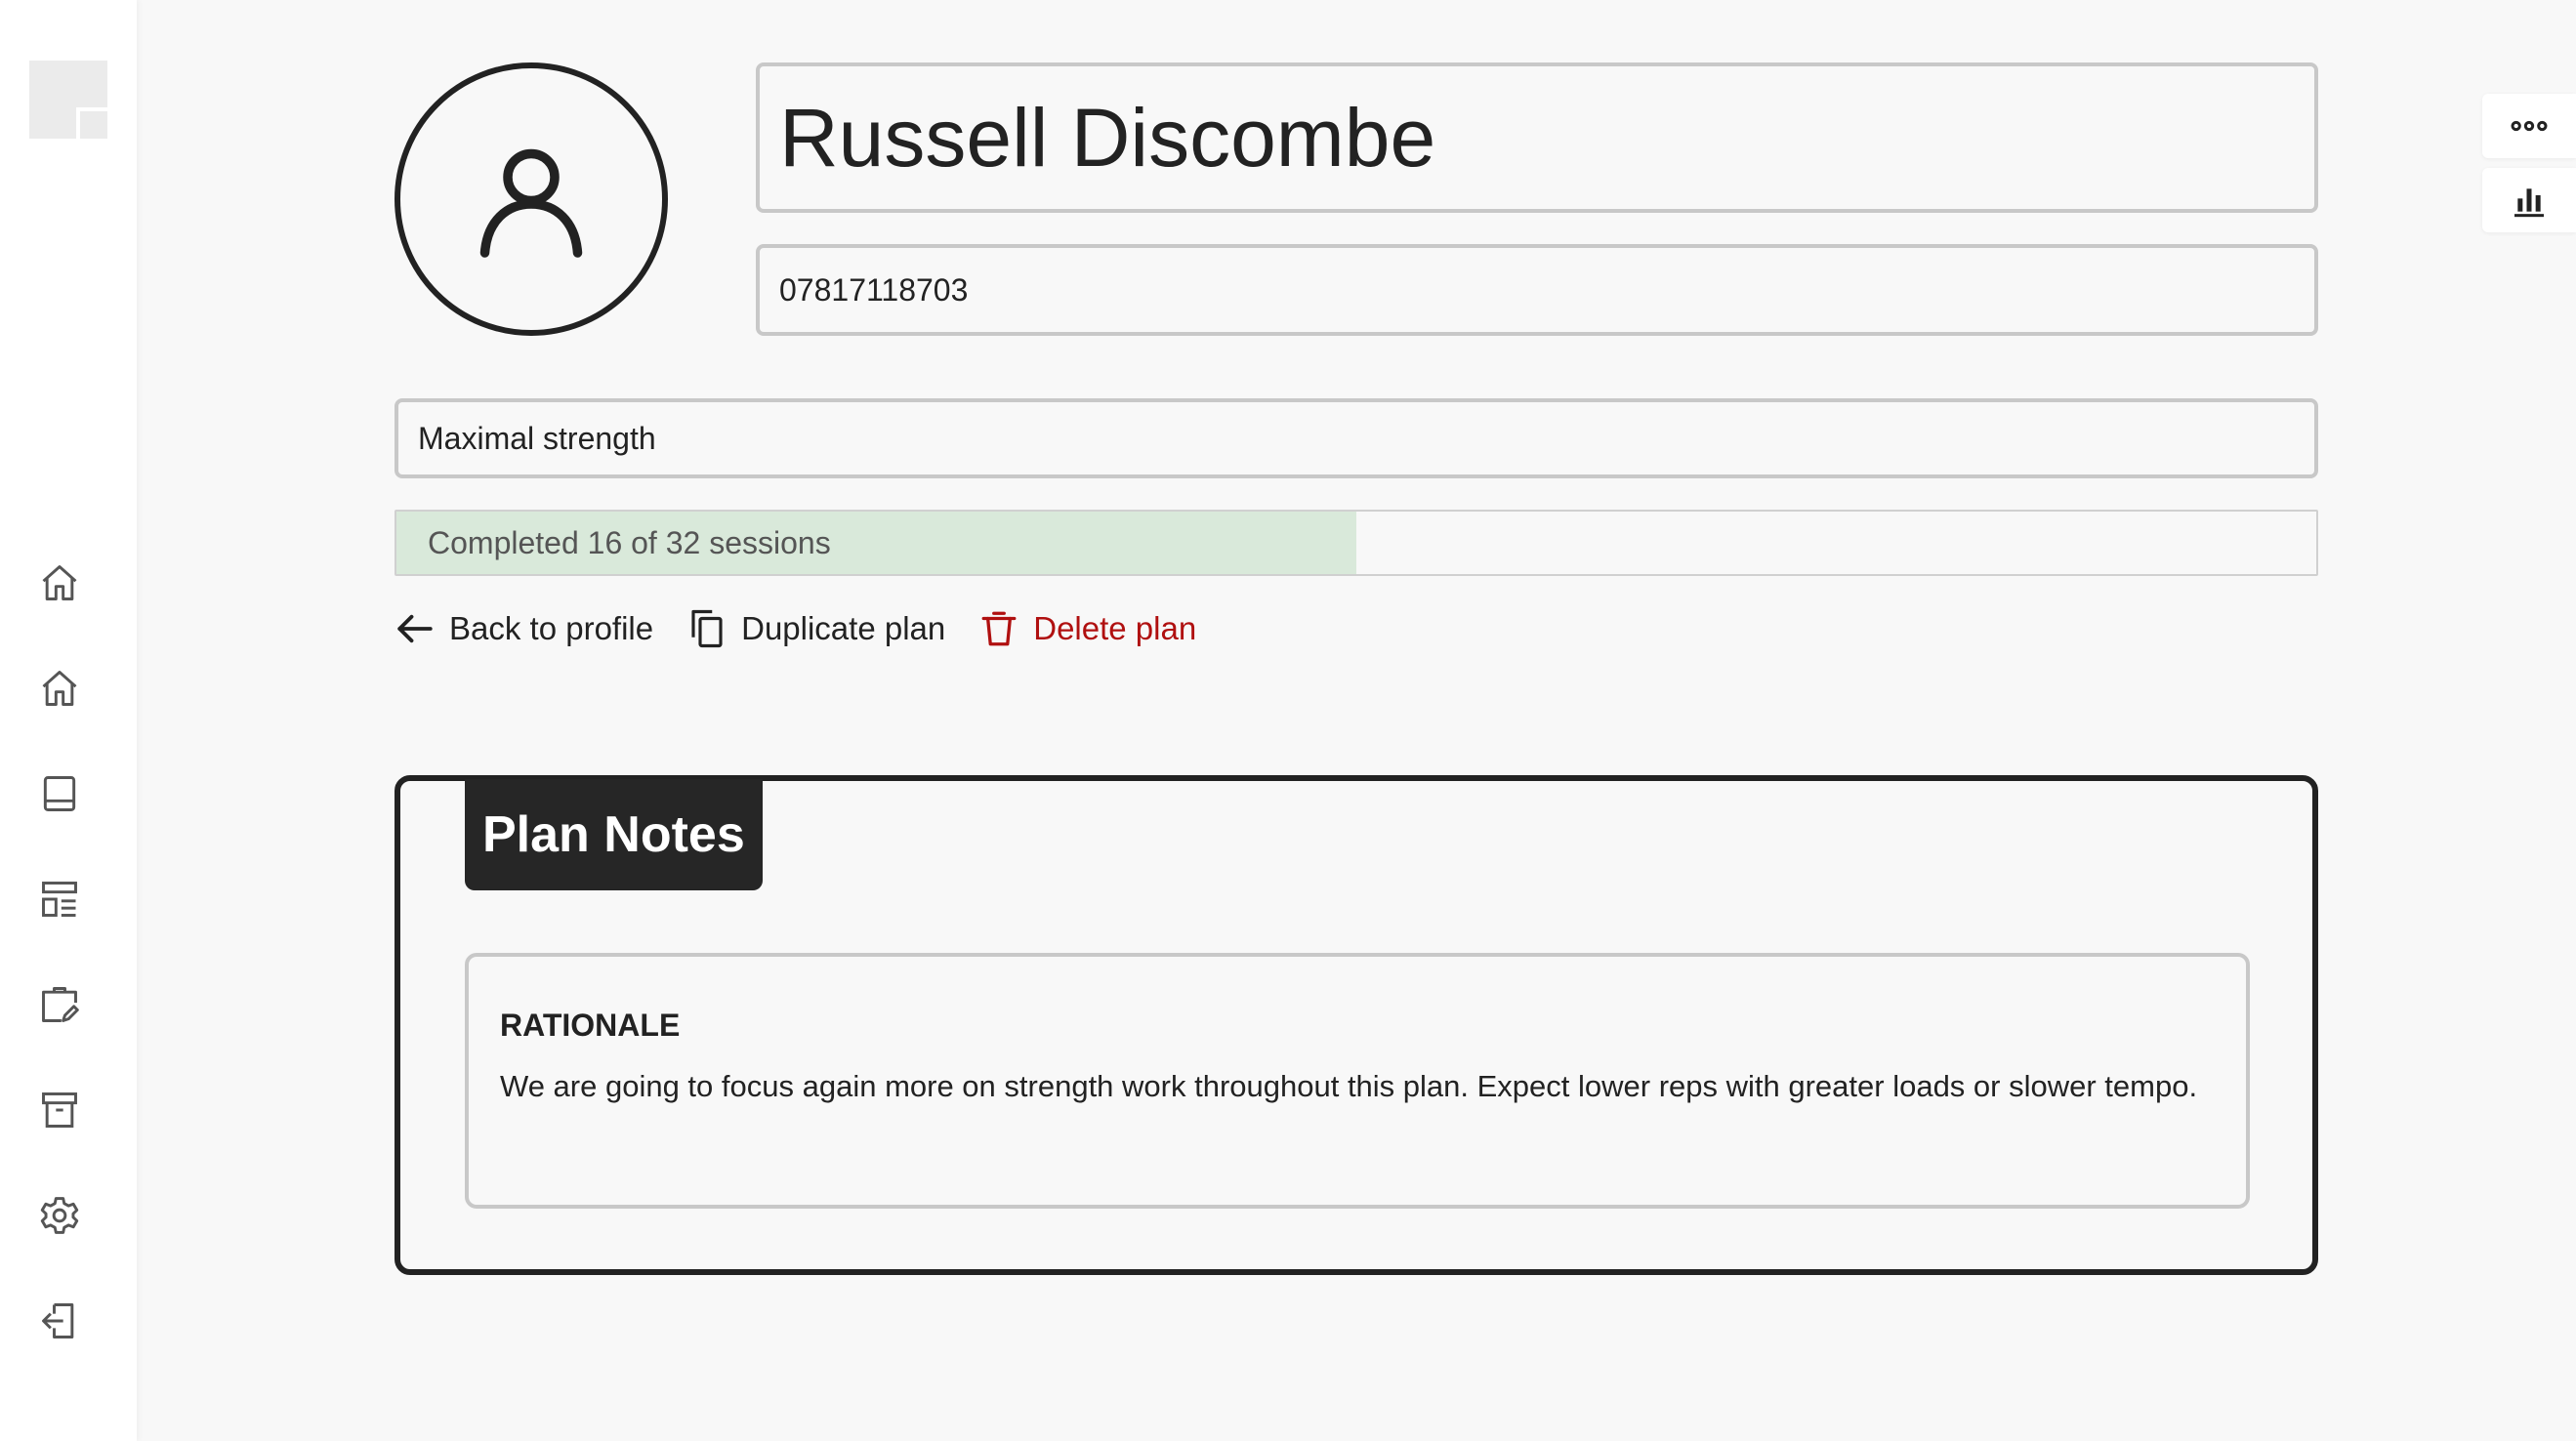  I want to click on more-icon, so click(2529, 126).